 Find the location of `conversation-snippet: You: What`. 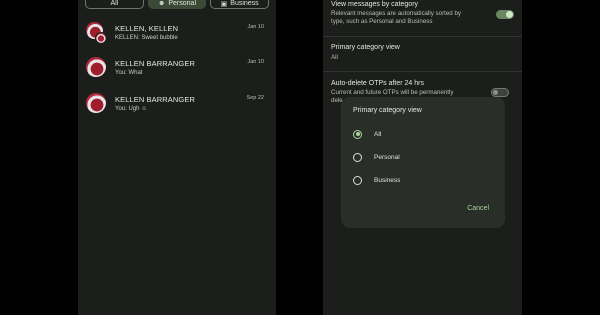

conversation-snippet: You: What is located at coordinates (129, 73).